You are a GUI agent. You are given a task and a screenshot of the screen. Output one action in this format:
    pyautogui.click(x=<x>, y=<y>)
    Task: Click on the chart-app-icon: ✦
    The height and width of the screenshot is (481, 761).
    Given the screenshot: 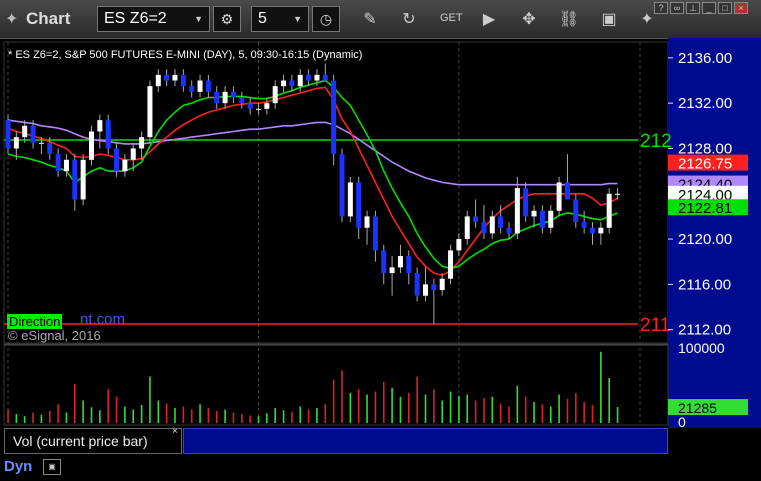 What is the action you would take?
    pyautogui.click(x=12, y=19)
    